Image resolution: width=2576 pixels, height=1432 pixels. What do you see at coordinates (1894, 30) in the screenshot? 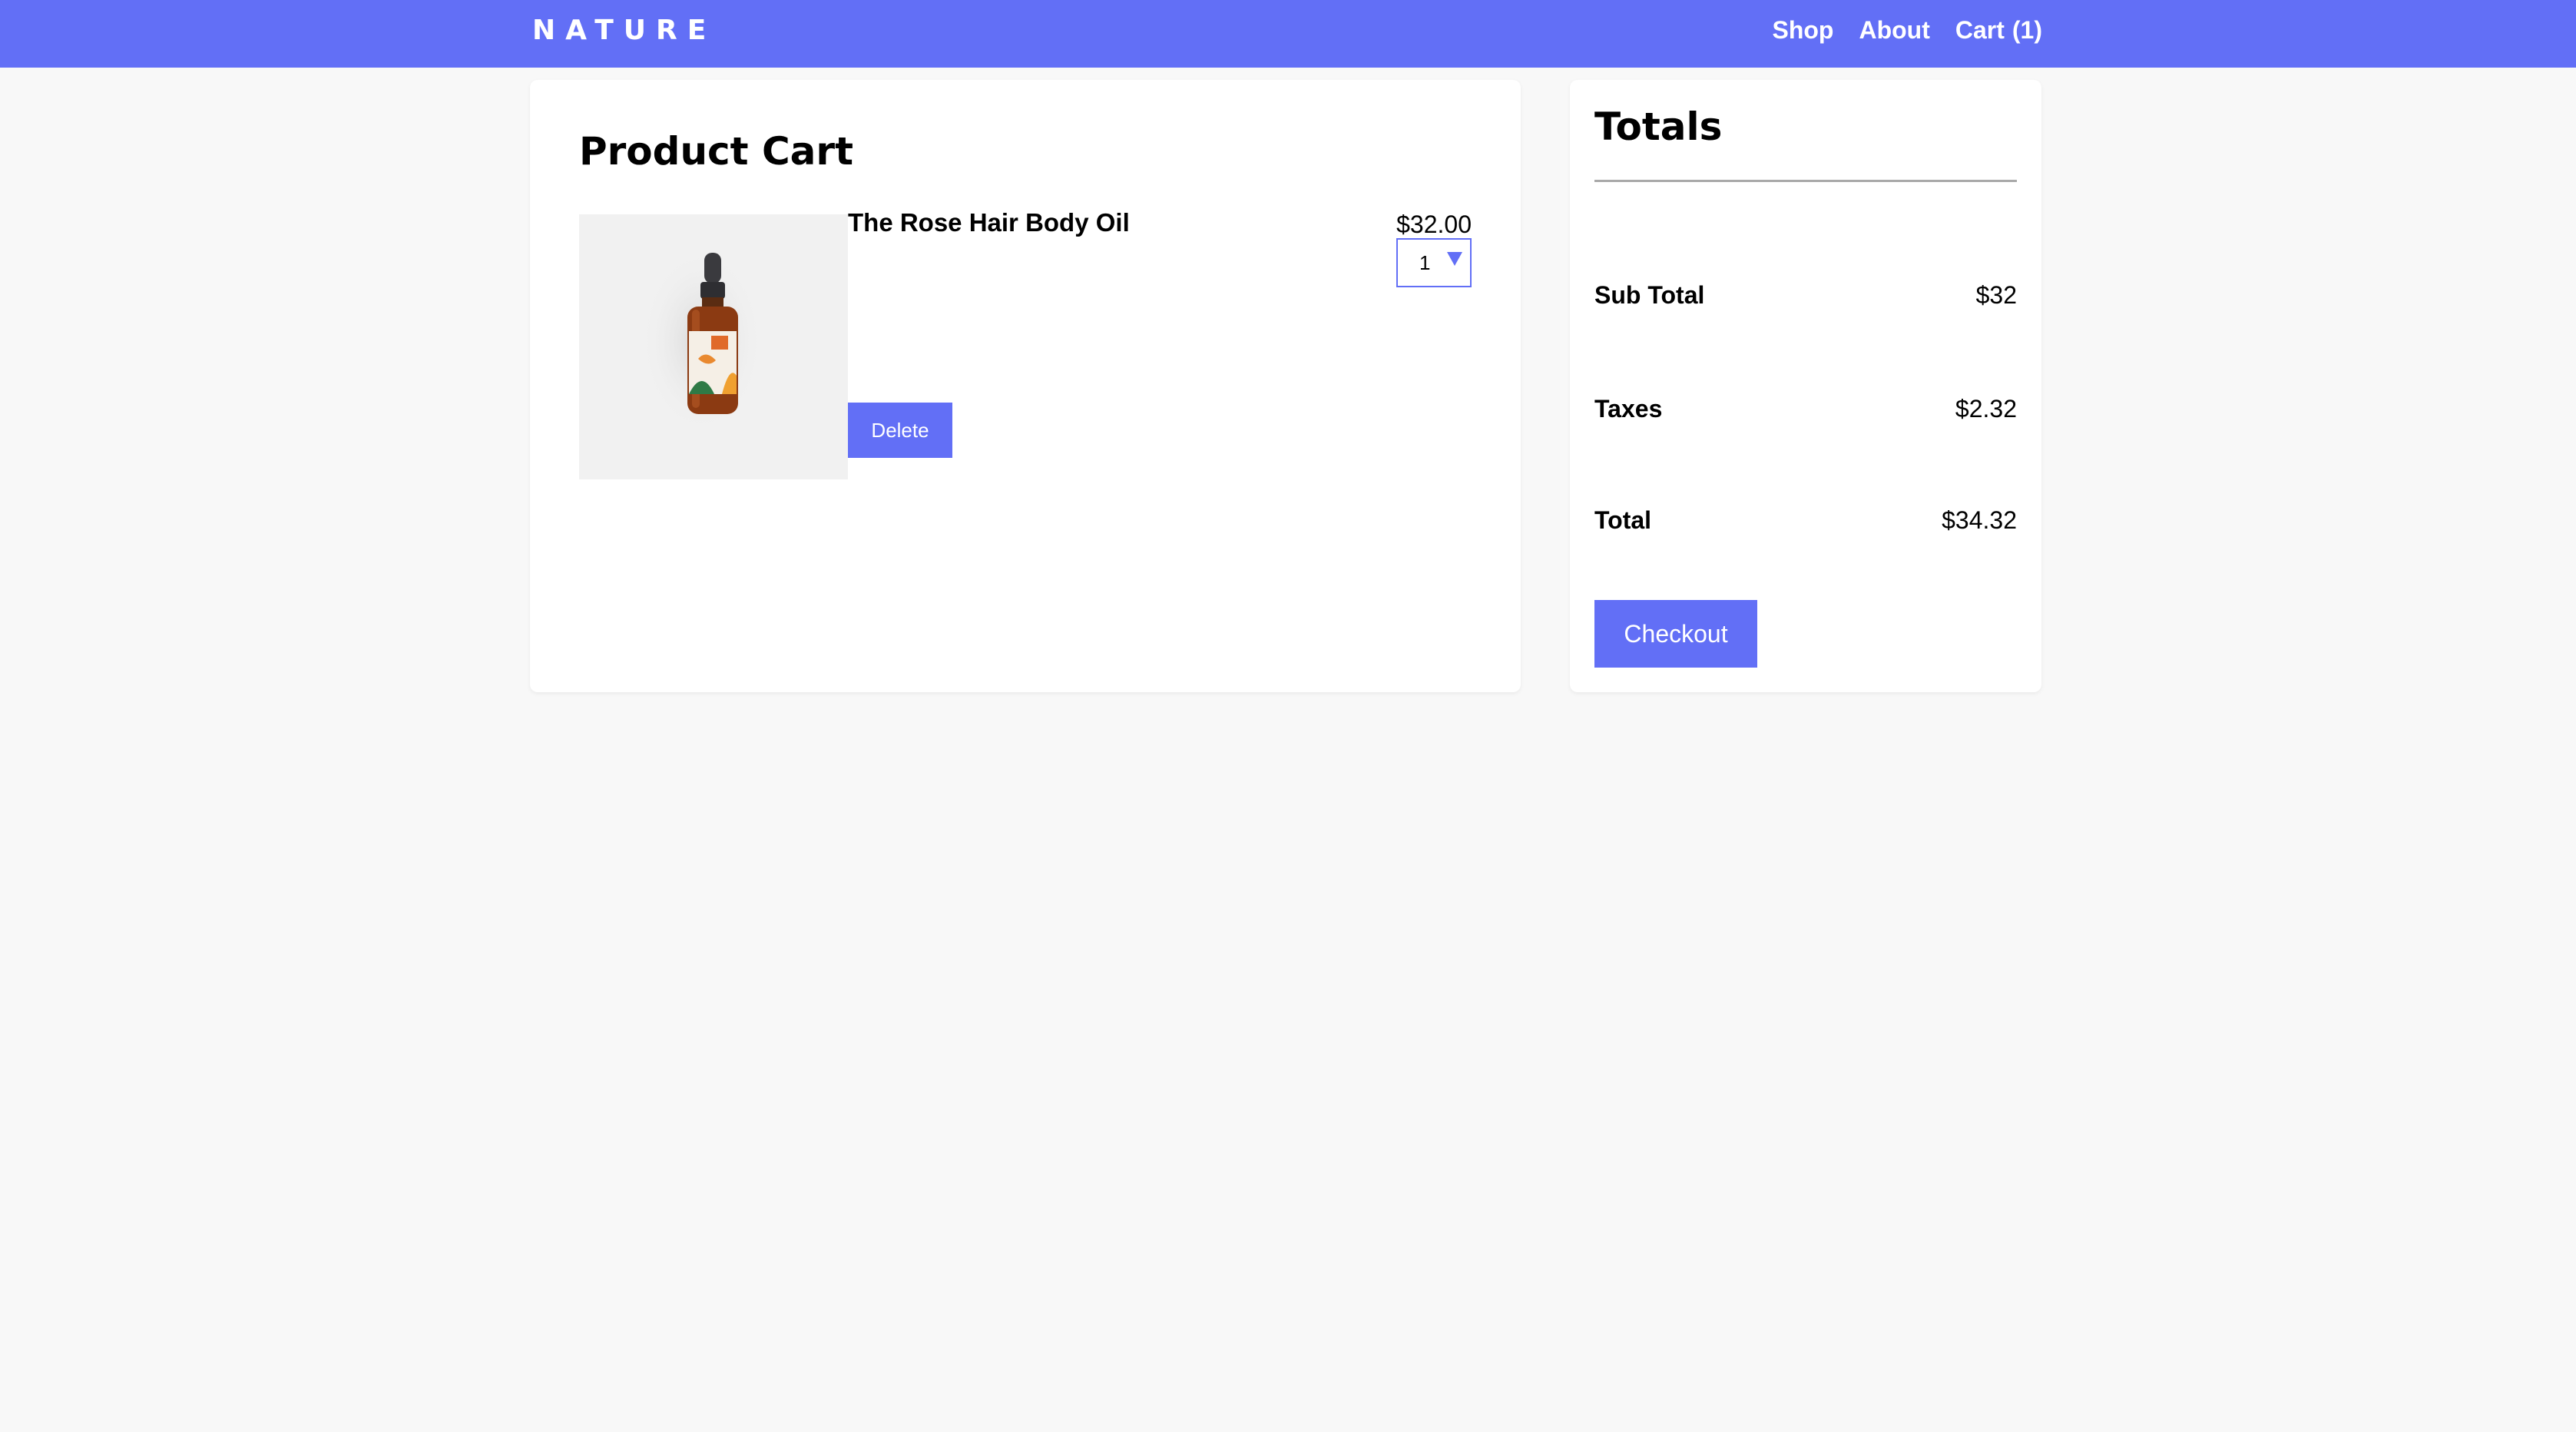
I see `nav-about-link: About` at bounding box center [1894, 30].